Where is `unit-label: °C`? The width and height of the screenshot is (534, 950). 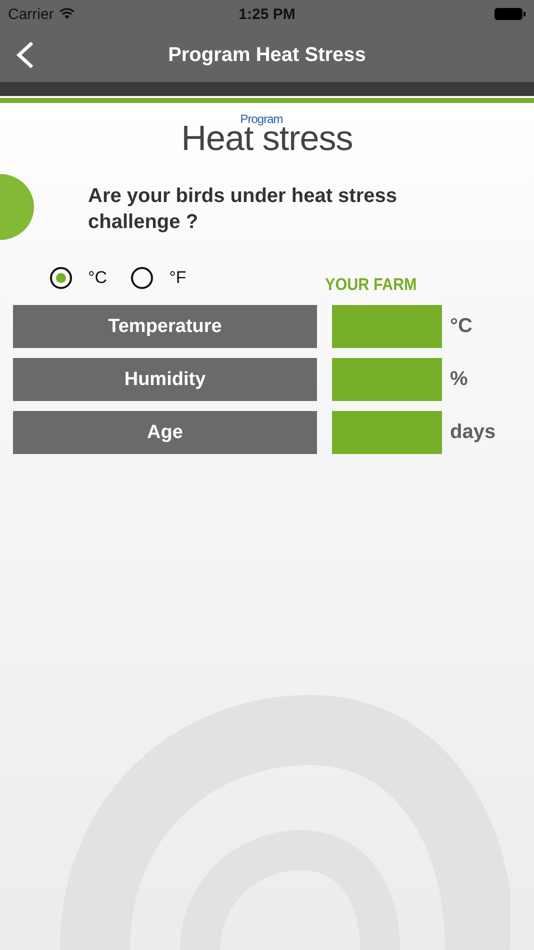 unit-label: °C is located at coordinates (461, 326).